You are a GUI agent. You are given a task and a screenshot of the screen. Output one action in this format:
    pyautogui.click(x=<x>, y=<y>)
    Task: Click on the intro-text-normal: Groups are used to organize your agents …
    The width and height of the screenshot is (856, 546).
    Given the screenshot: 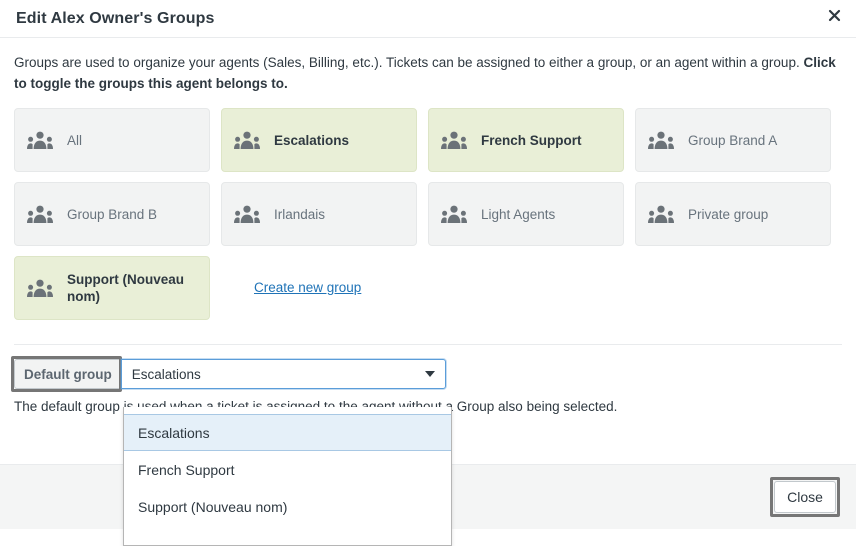 What is the action you would take?
    pyautogui.click(x=409, y=62)
    